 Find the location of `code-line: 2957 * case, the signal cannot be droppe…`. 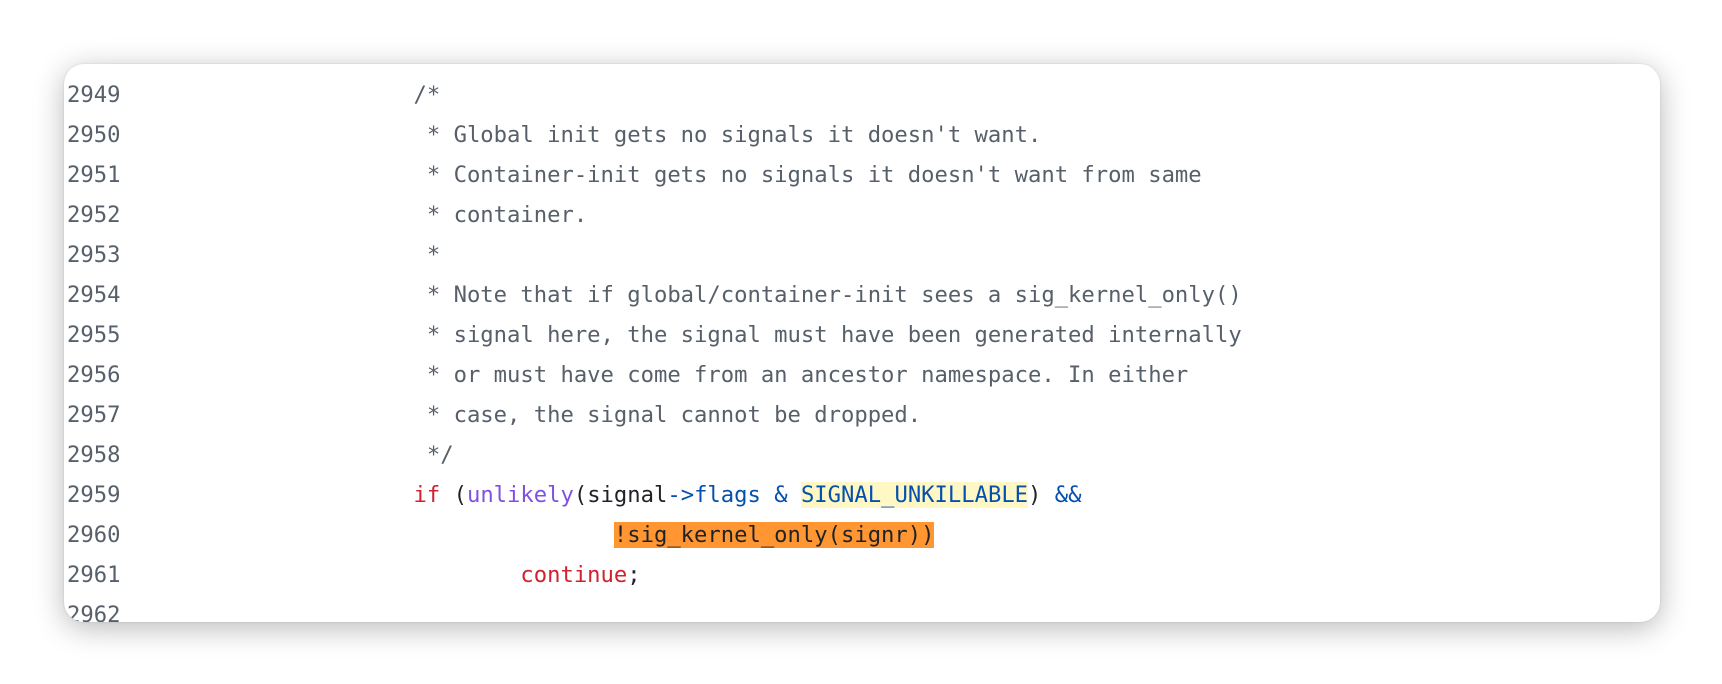

code-line: 2957 * case, the signal cannot be droppe… is located at coordinates (653, 415).